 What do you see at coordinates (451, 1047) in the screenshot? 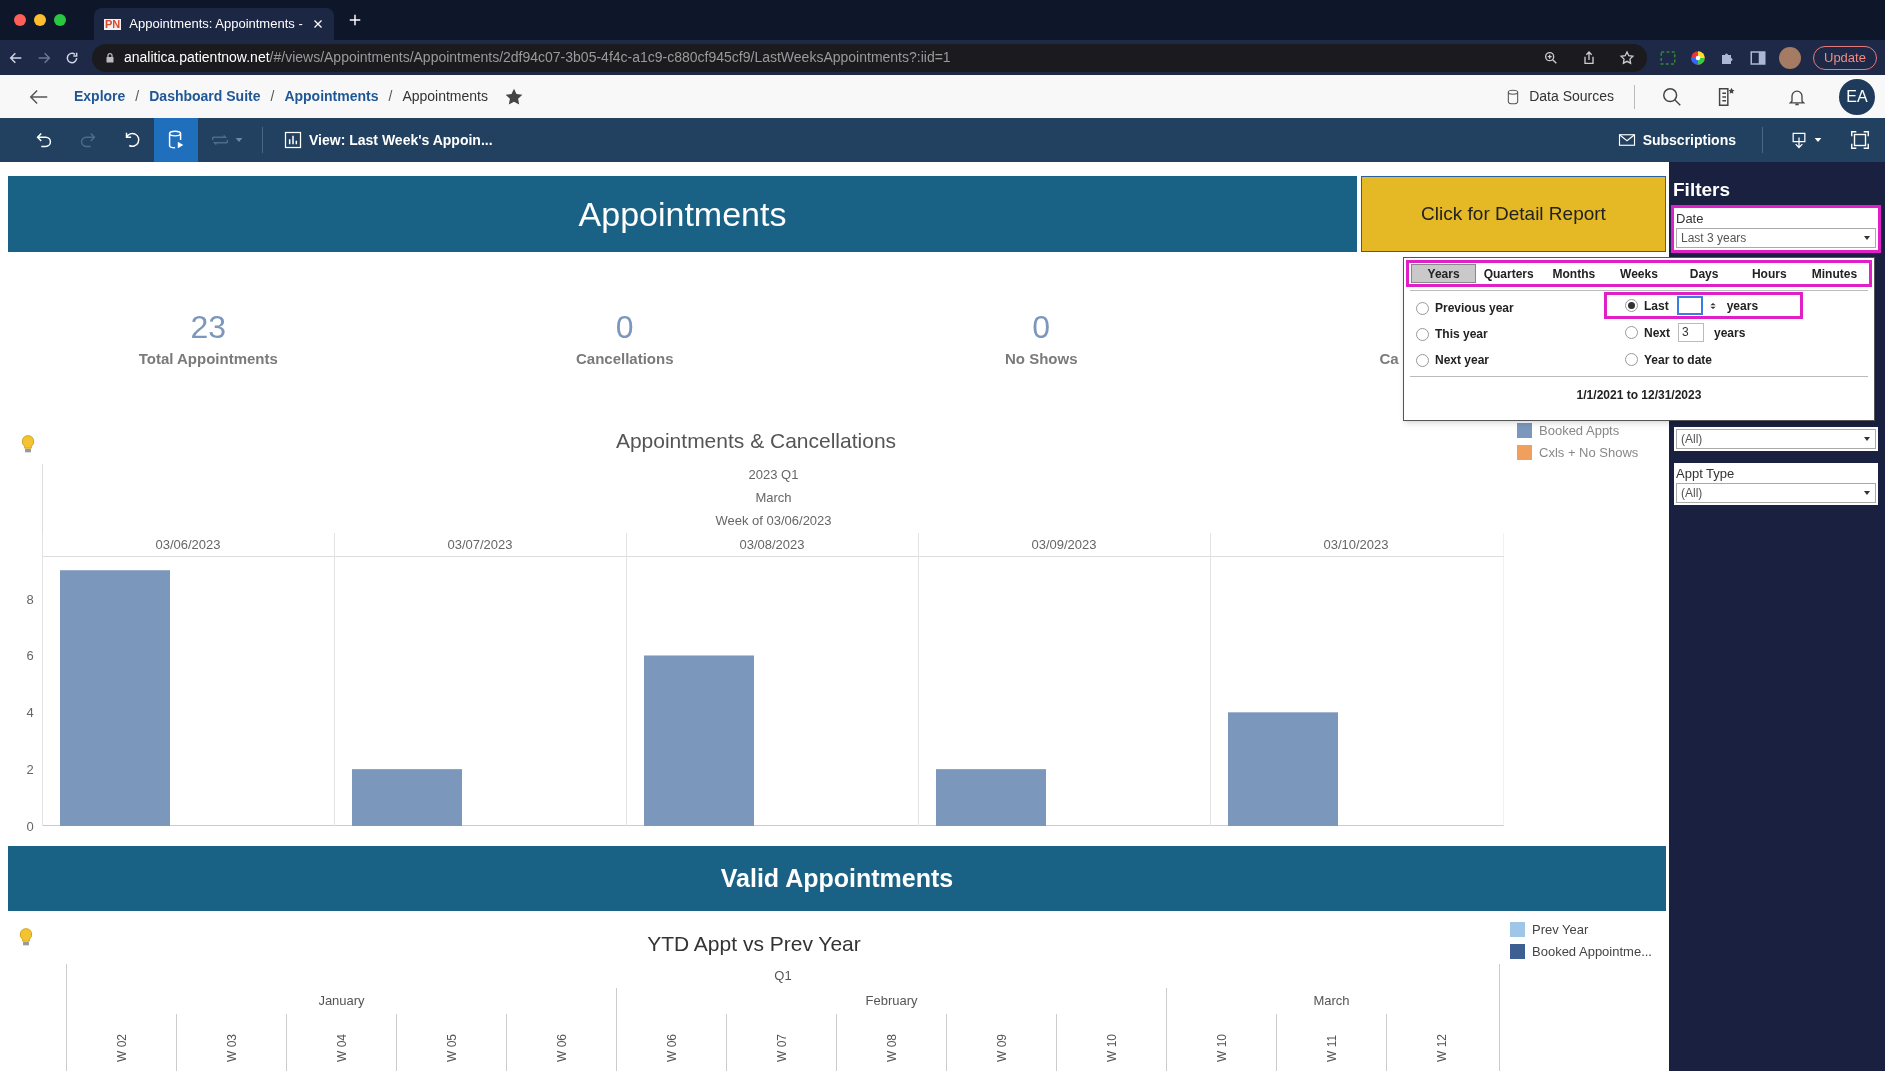
I see `week-header: W 05` at bounding box center [451, 1047].